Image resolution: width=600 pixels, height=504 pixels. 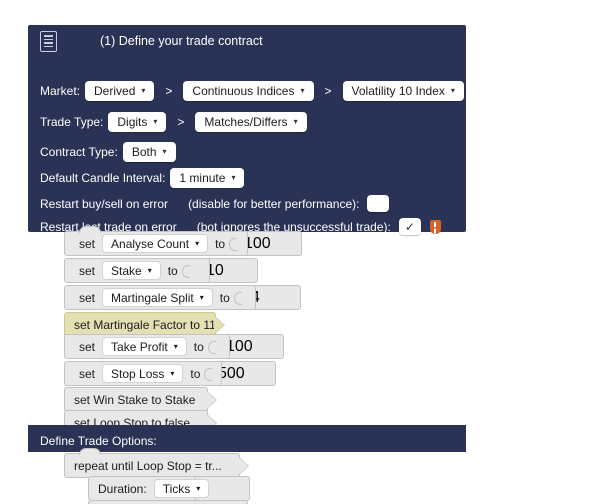 What do you see at coordinates (274, 203) in the screenshot?
I see `restart-buysell-hint: (disable for better performance):` at bounding box center [274, 203].